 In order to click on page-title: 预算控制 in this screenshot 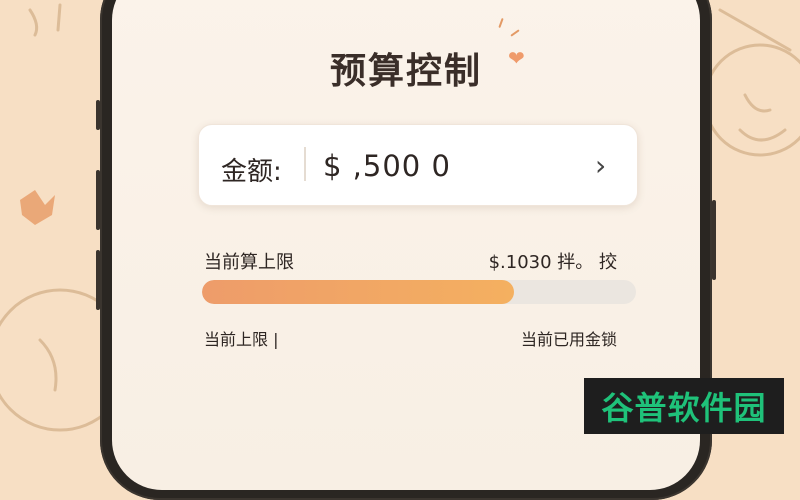, I will do `click(405, 71)`.